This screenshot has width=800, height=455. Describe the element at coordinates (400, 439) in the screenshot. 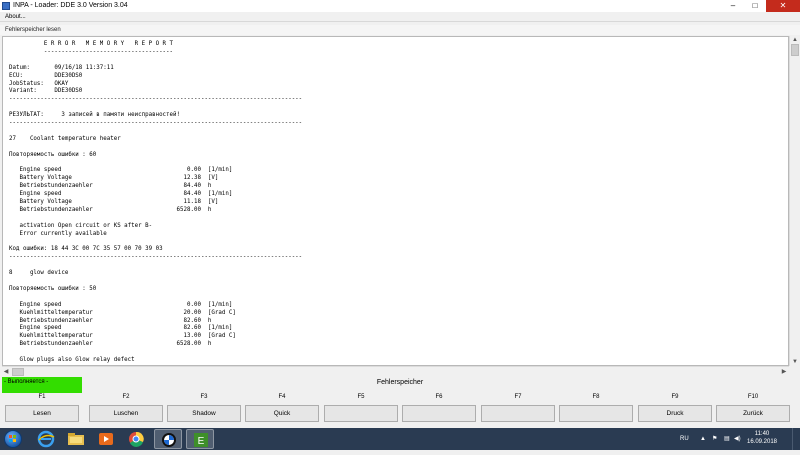

I see `taskbar: E RU ▲ ⚑ ▤ ◀) 11:40 16.09.2018` at that location.